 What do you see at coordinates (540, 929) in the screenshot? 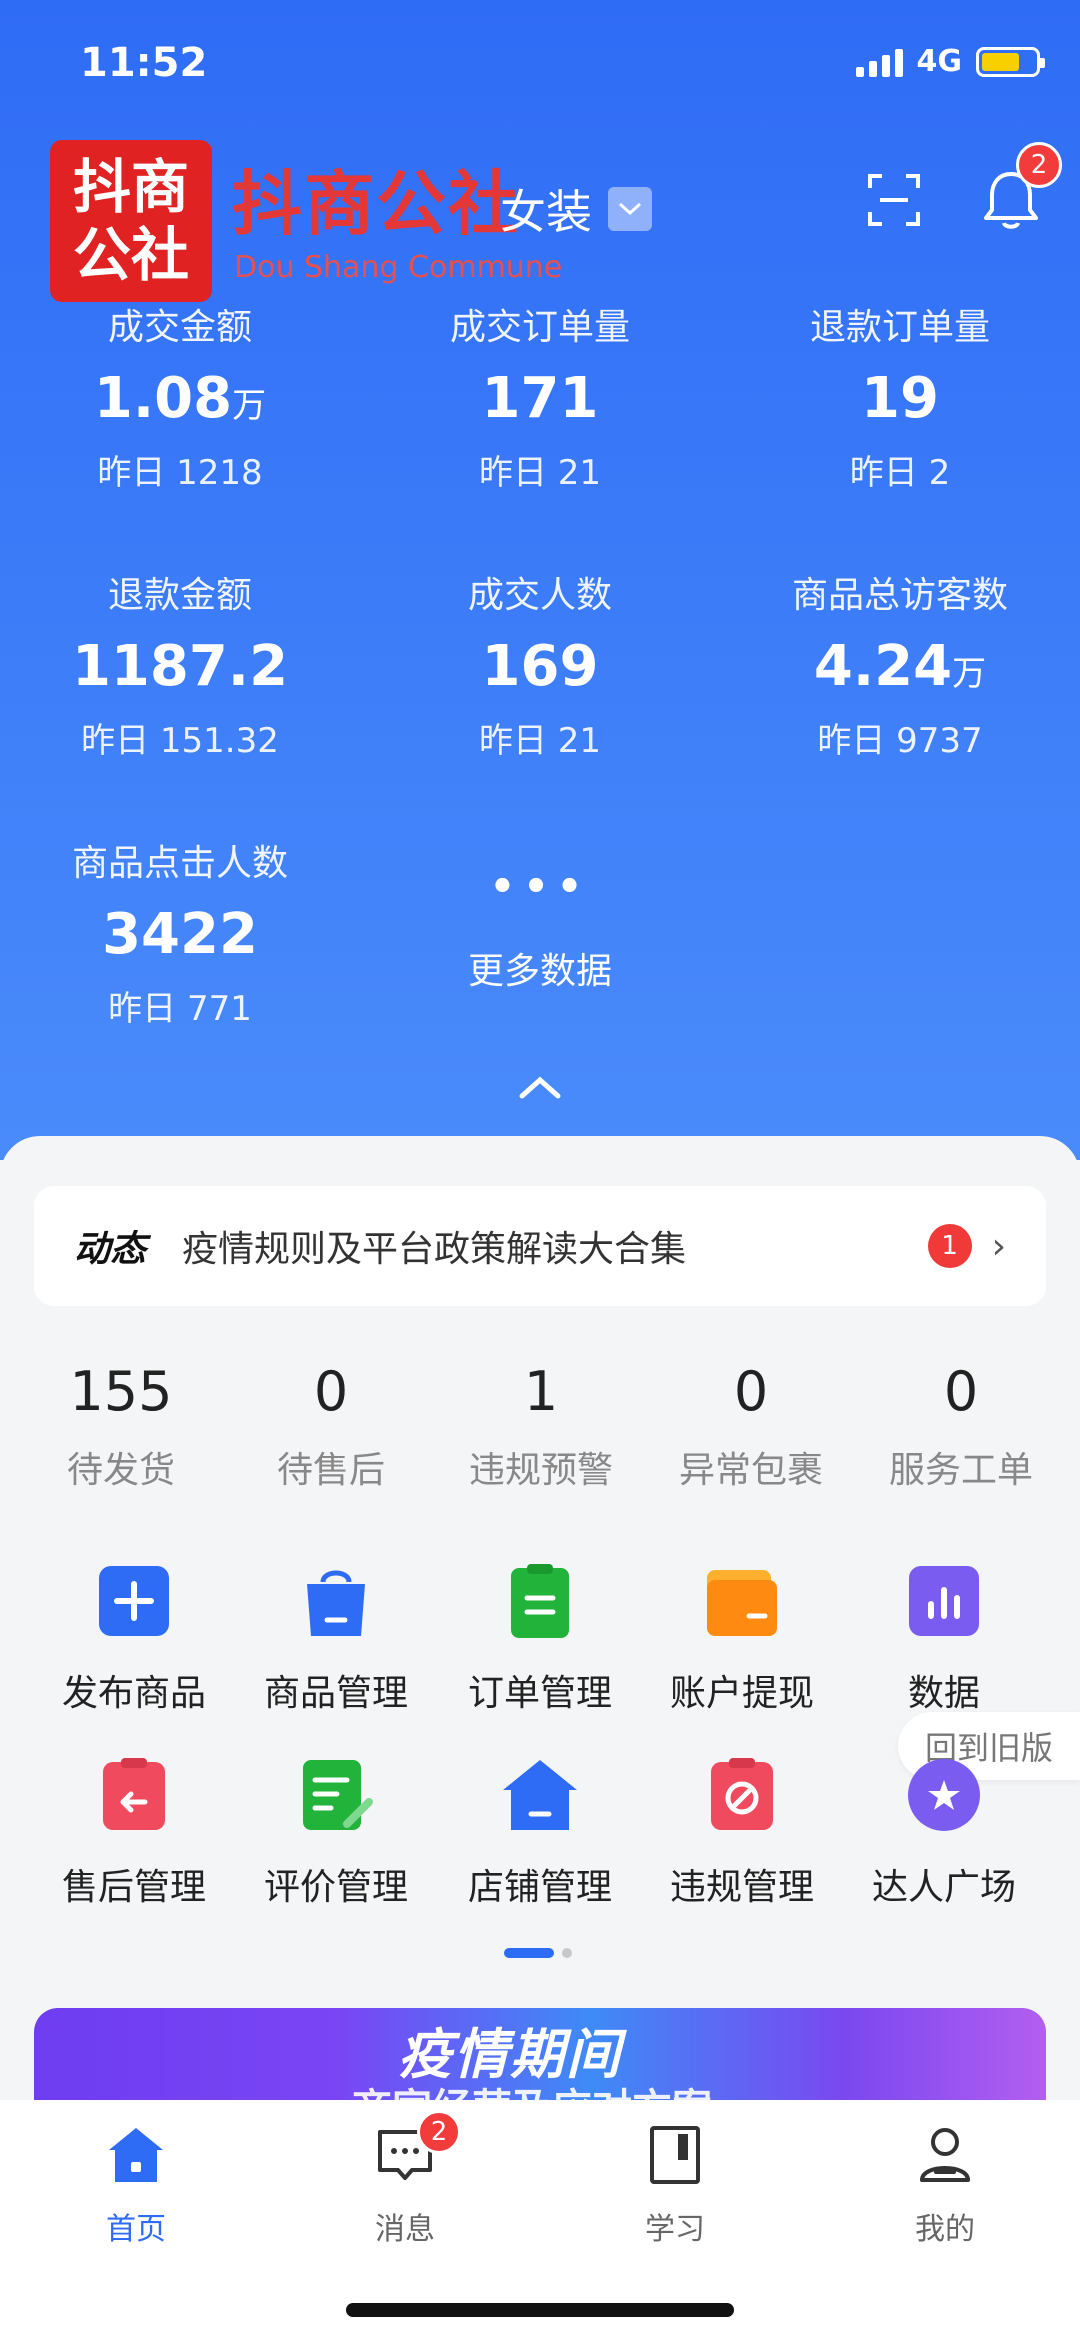
I see `more-data-button: ••• 更多数据` at bounding box center [540, 929].